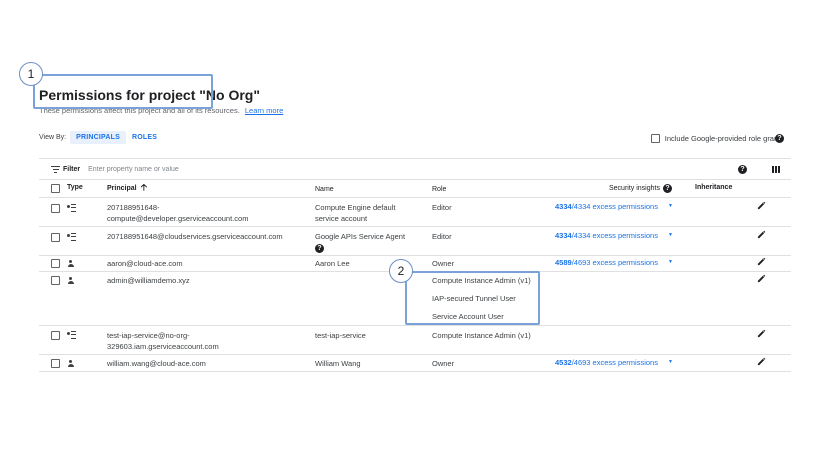  What do you see at coordinates (360, 242) in the screenshot?
I see `name-cell: Google APIs Service Agent ?` at bounding box center [360, 242].